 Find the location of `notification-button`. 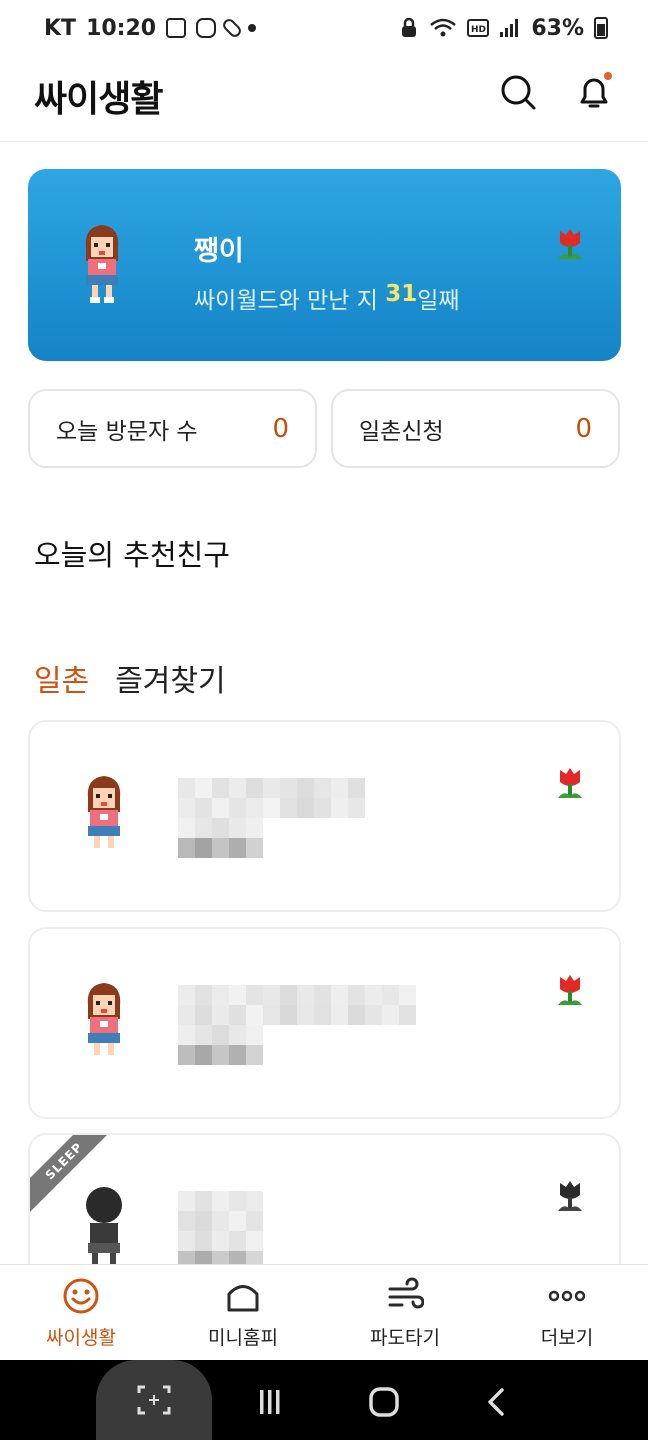

notification-button is located at coordinates (594, 92).